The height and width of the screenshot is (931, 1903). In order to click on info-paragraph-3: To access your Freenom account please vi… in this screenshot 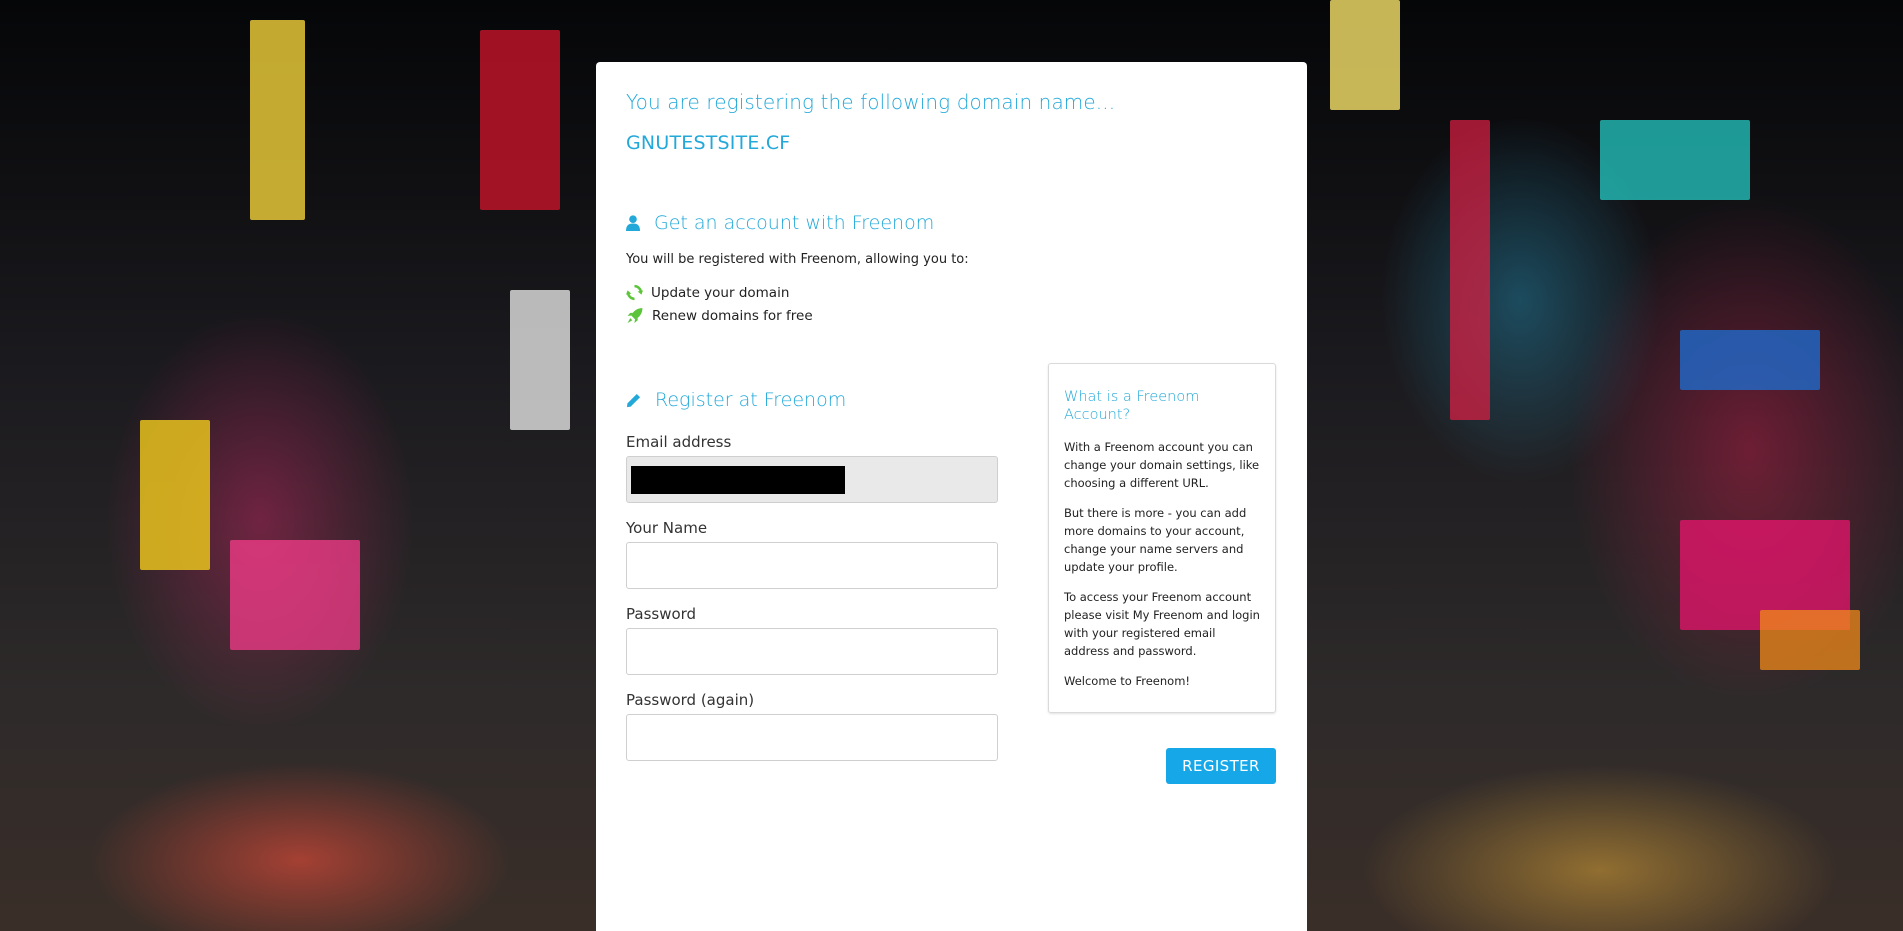, I will do `click(1162, 624)`.